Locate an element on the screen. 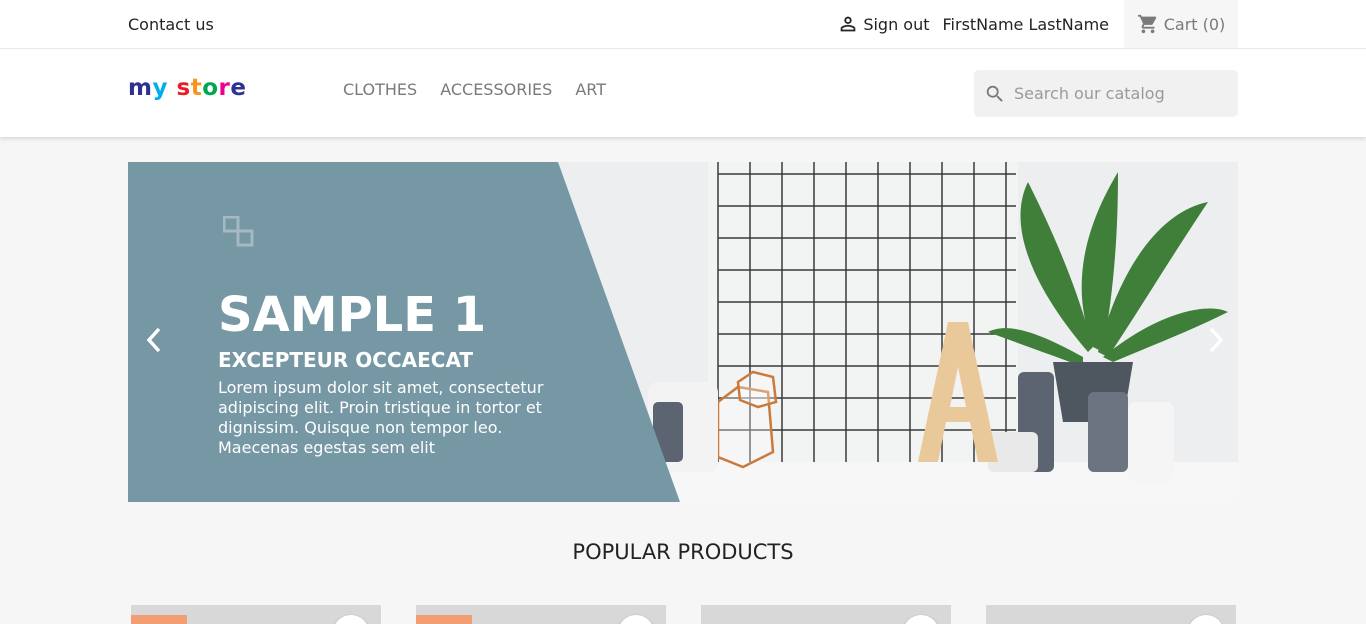 Image resolution: width=1366 pixels, height=624 pixels. logo-letter: m is located at coordinates (140, 88).